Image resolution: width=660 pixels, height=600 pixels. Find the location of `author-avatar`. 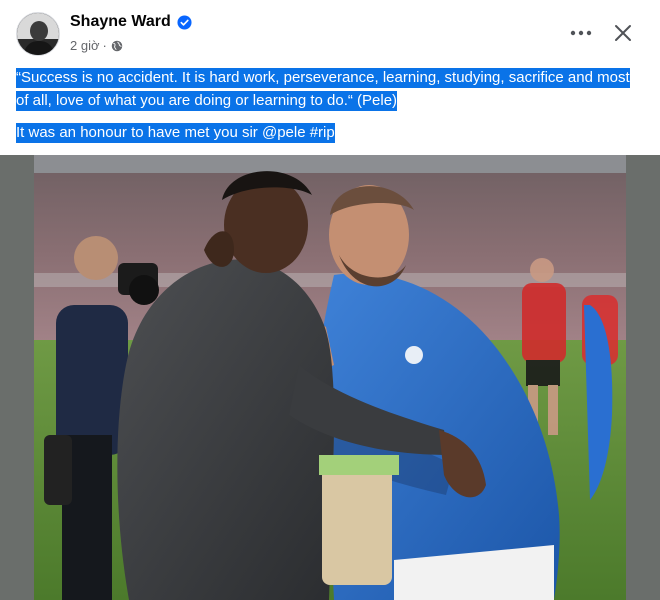

author-avatar is located at coordinates (38, 34).